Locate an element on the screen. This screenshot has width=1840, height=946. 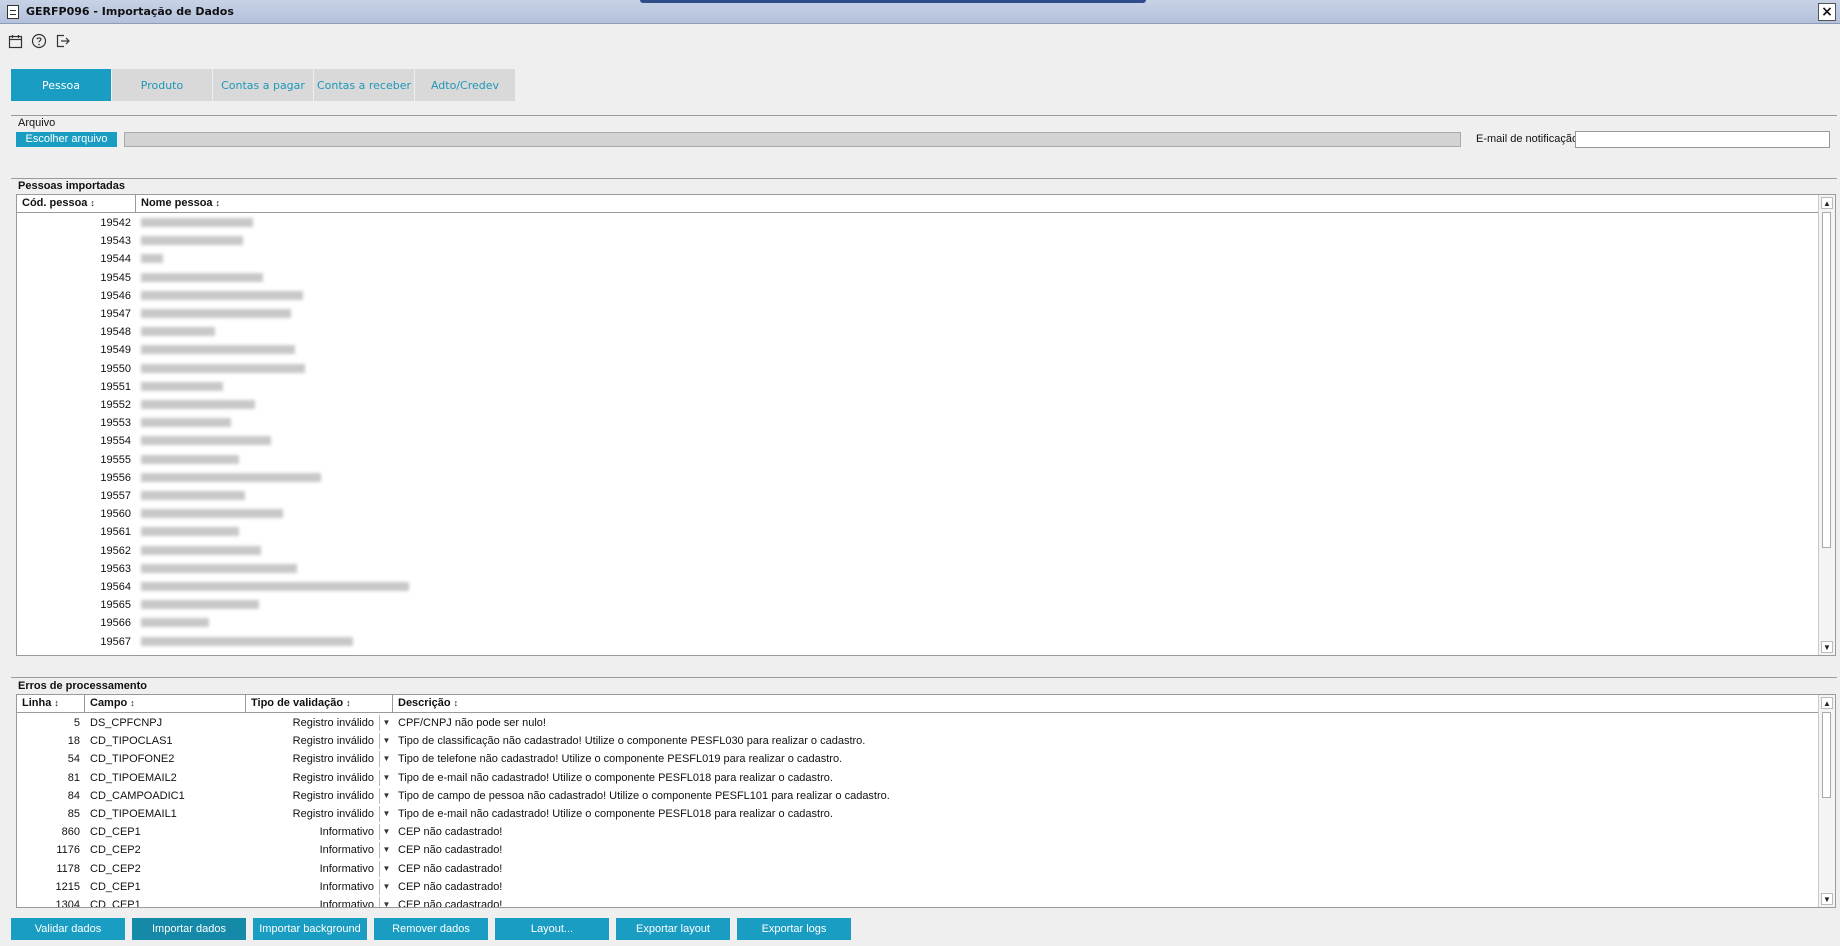
table-row: 19551 is located at coordinates (918, 387).